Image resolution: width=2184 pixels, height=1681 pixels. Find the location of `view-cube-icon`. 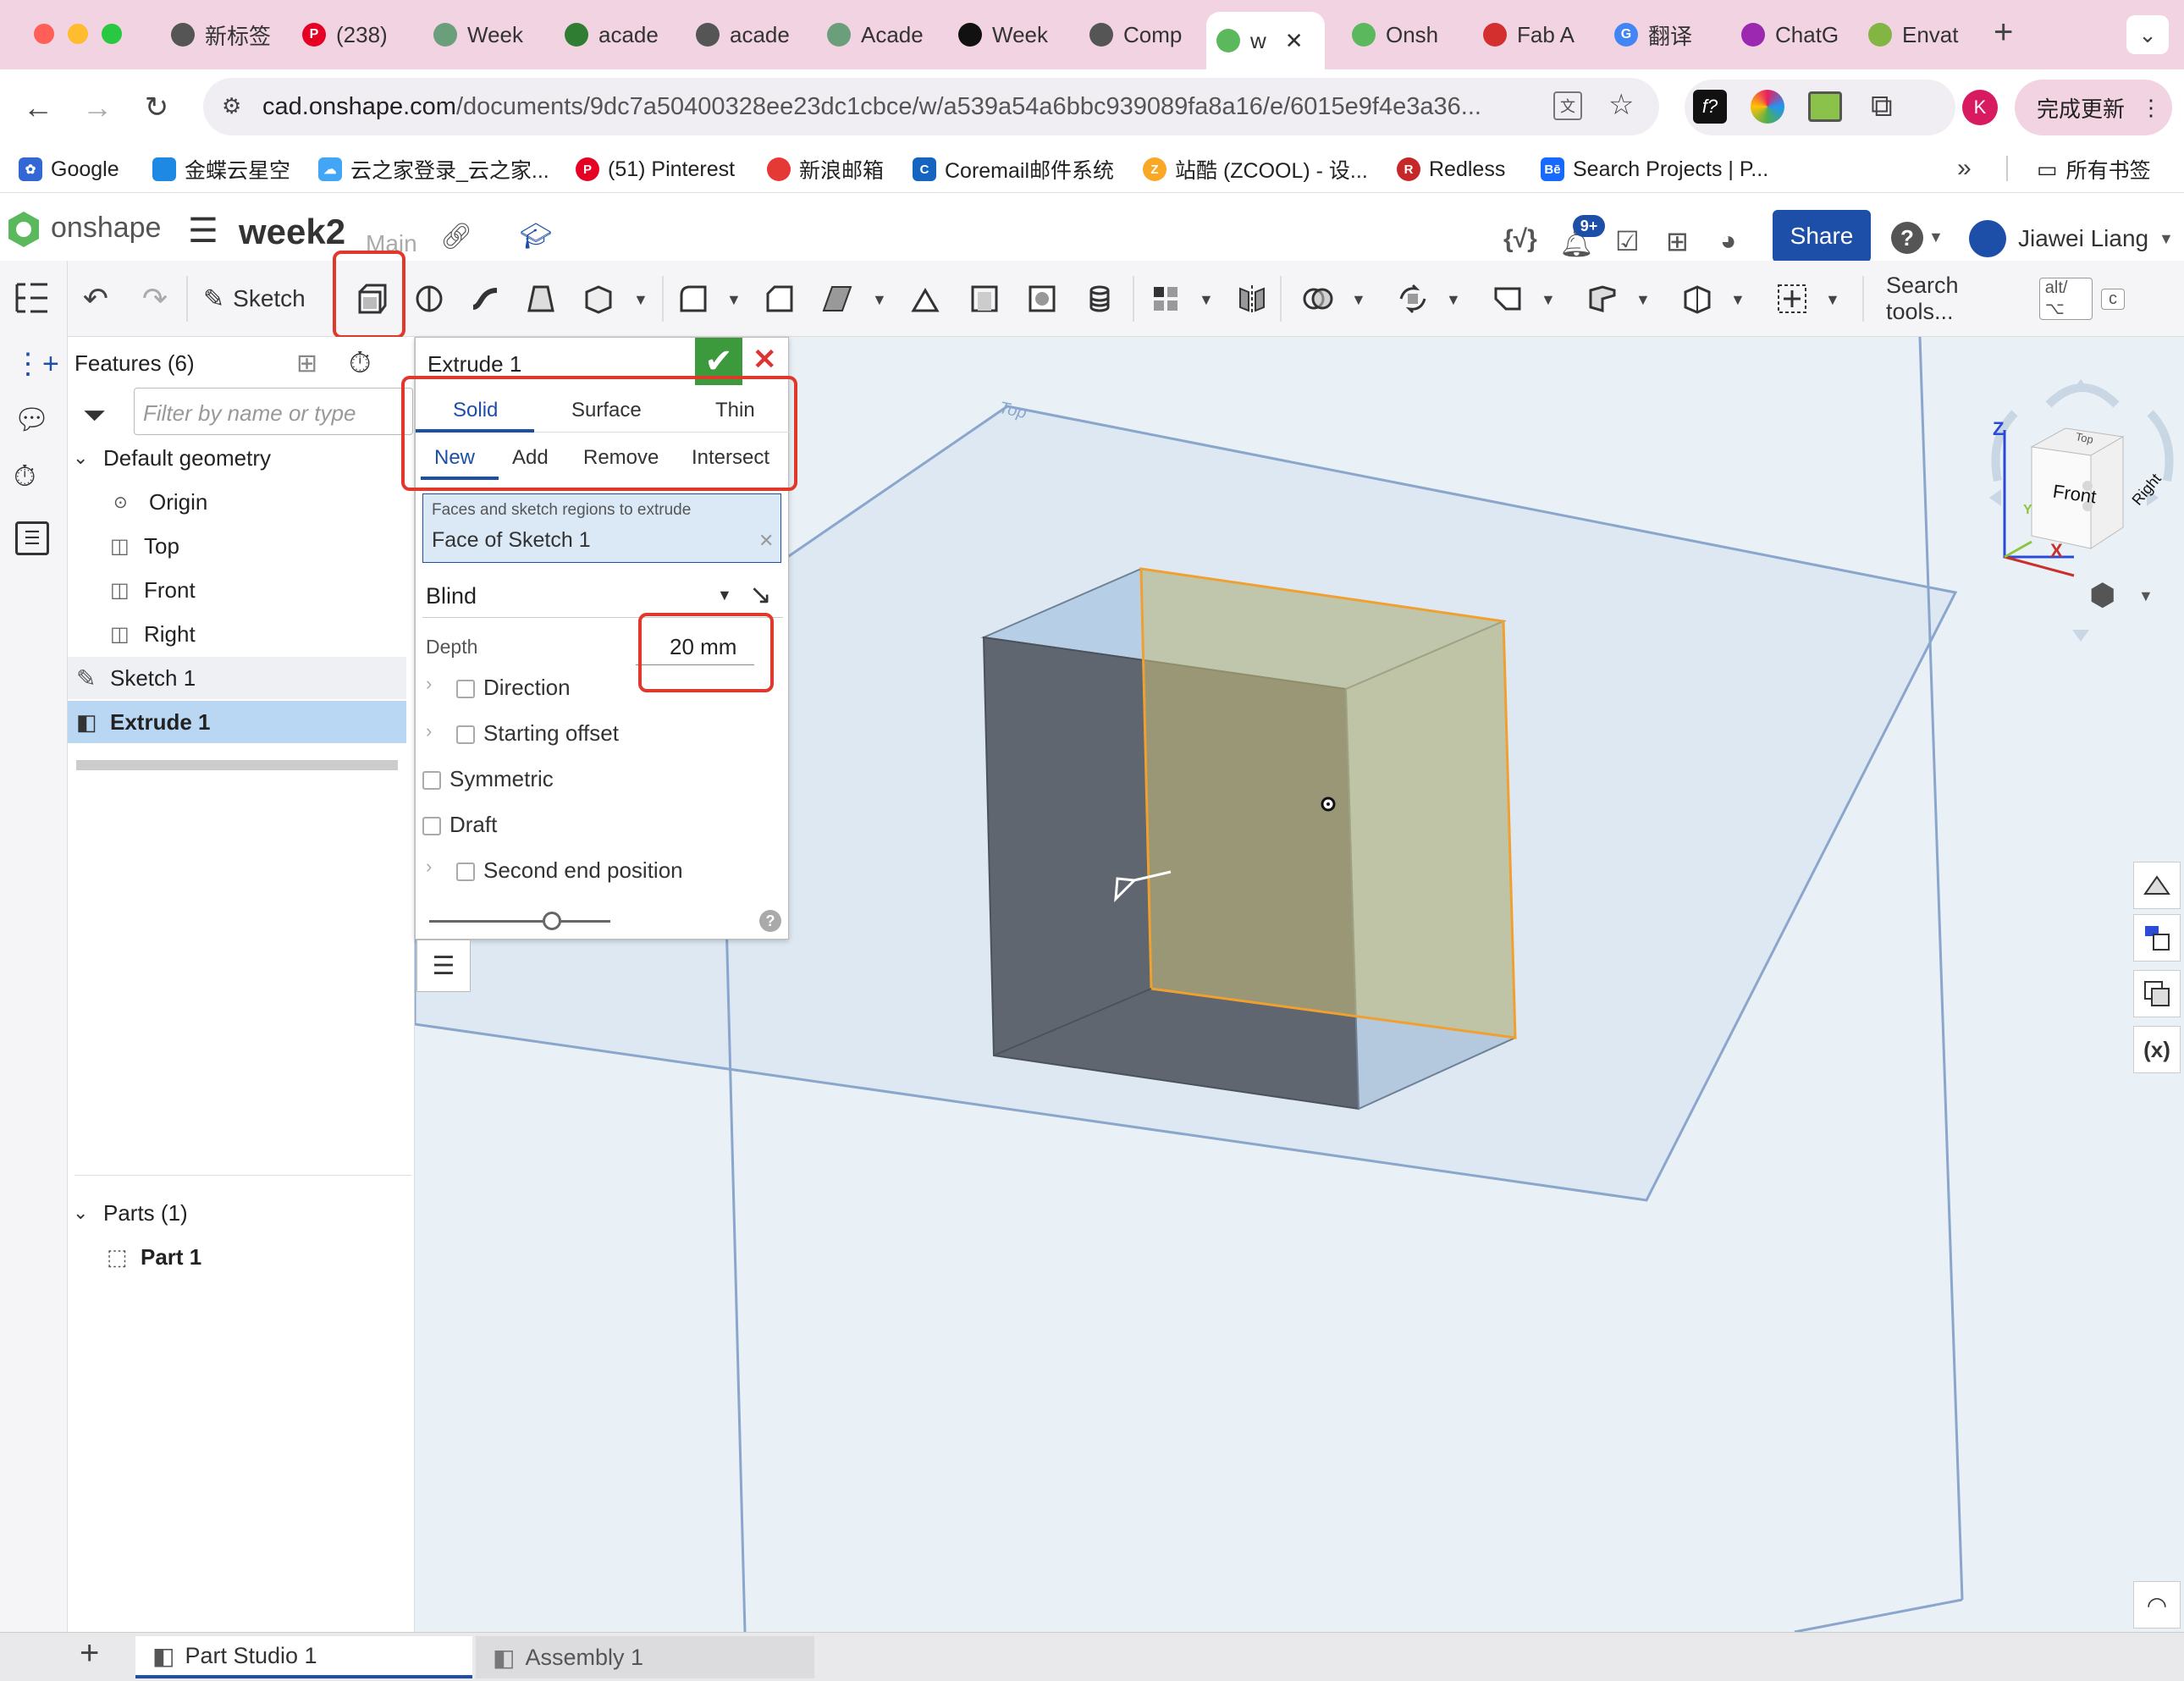

view-cube-icon is located at coordinates (2078, 514).